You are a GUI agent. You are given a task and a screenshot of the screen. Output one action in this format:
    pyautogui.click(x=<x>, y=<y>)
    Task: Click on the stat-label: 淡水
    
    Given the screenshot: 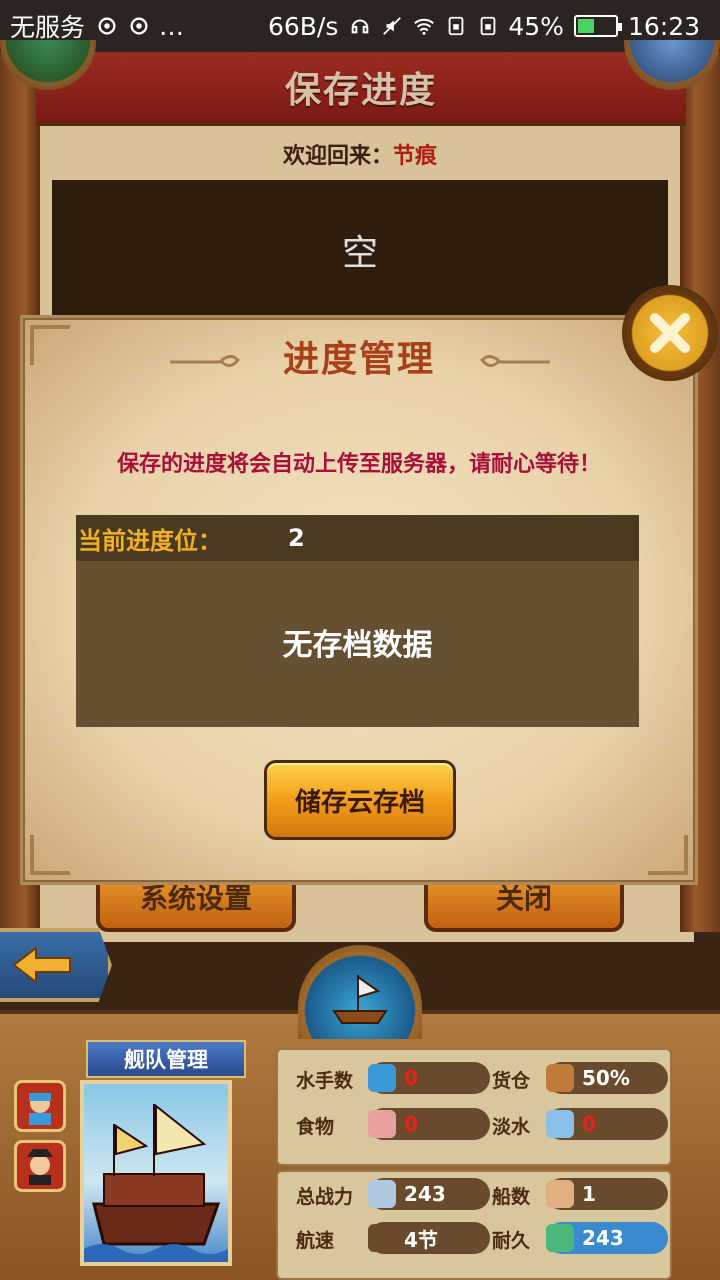 What is the action you would take?
    pyautogui.click(x=511, y=1127)
    